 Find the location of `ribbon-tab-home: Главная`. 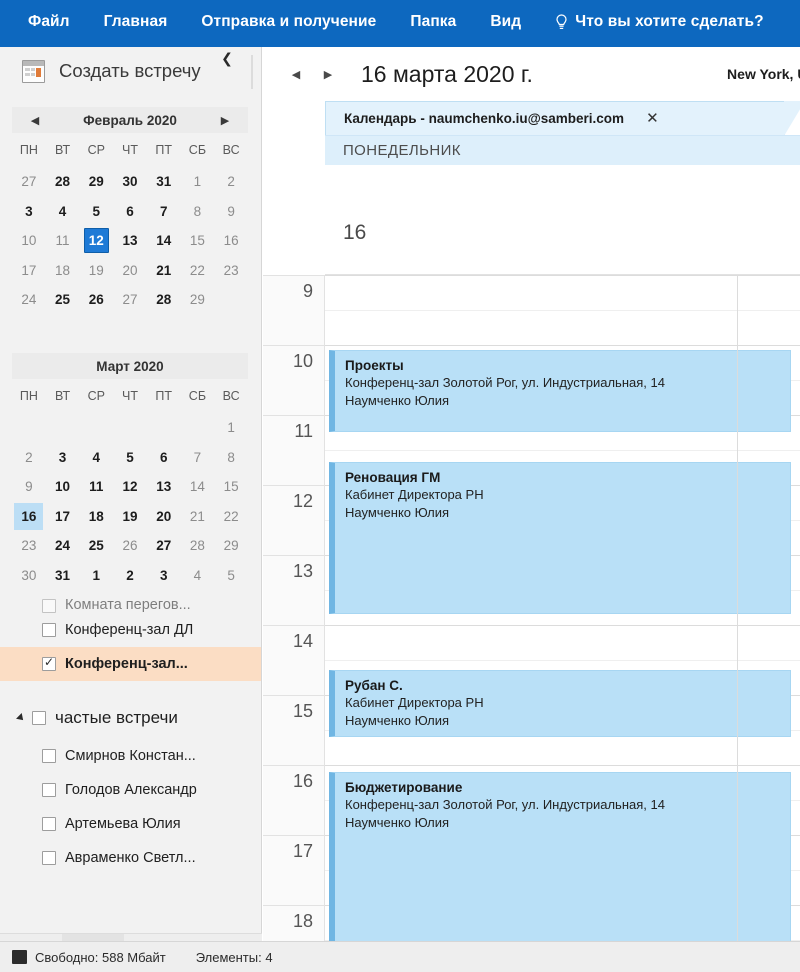

ribbon-tab-home: Главная is located at coordinates (136, 22).